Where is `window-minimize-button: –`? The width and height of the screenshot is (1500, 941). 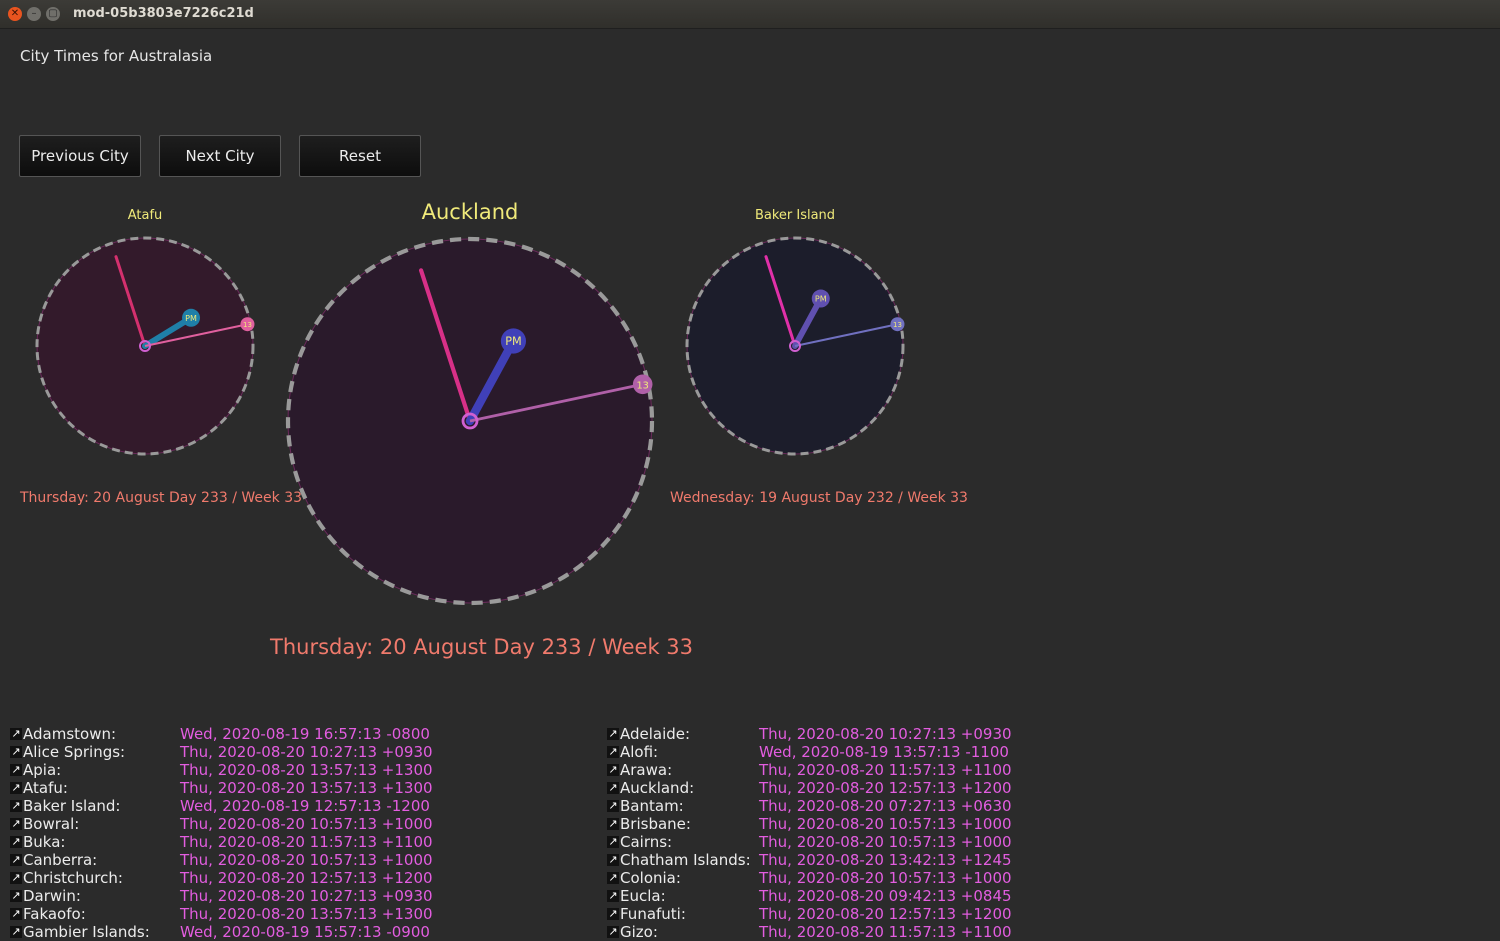
window-minimize-button: – is located at coordinates (34, 14).